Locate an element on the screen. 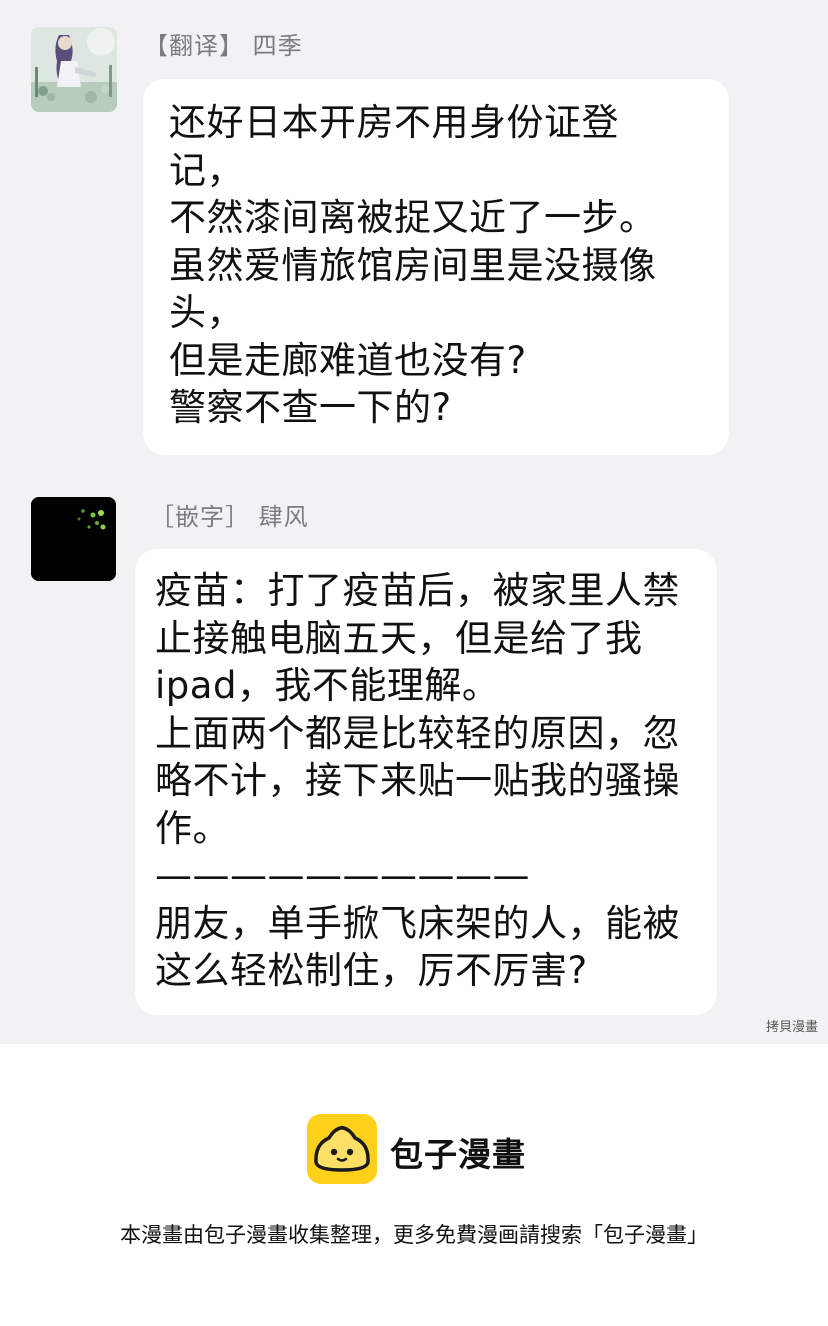 The width and height of the screenshot is (828, 1326). message-line: 不然漆间离被捉又近了一步。 is located at coordinates (413, 217).